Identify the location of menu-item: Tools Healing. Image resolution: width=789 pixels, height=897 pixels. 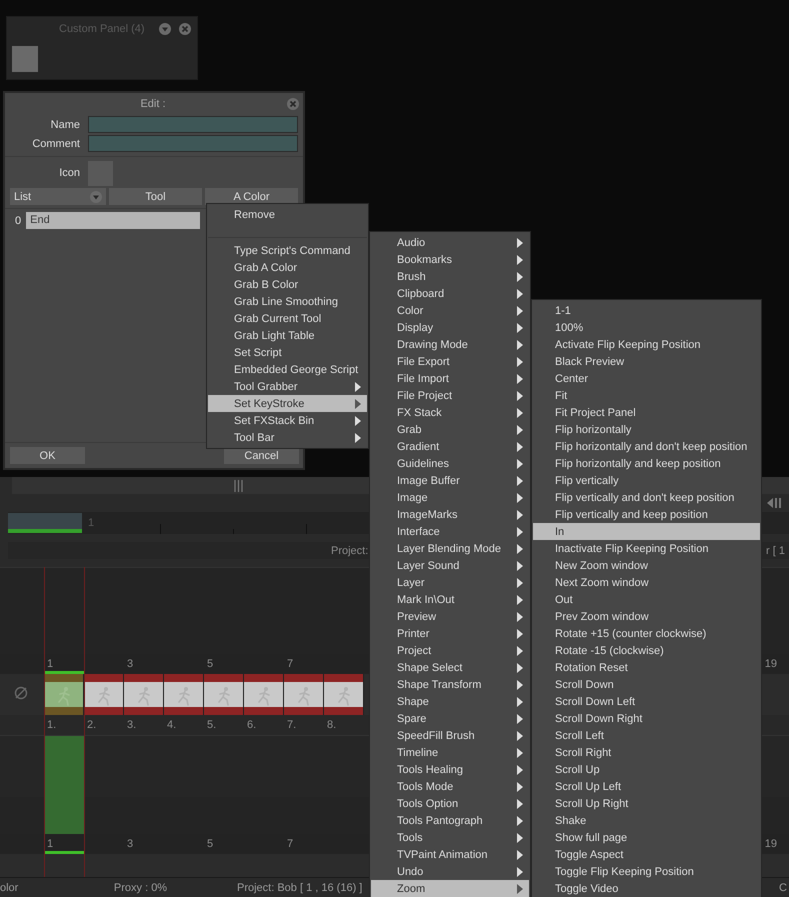
(450, 769).